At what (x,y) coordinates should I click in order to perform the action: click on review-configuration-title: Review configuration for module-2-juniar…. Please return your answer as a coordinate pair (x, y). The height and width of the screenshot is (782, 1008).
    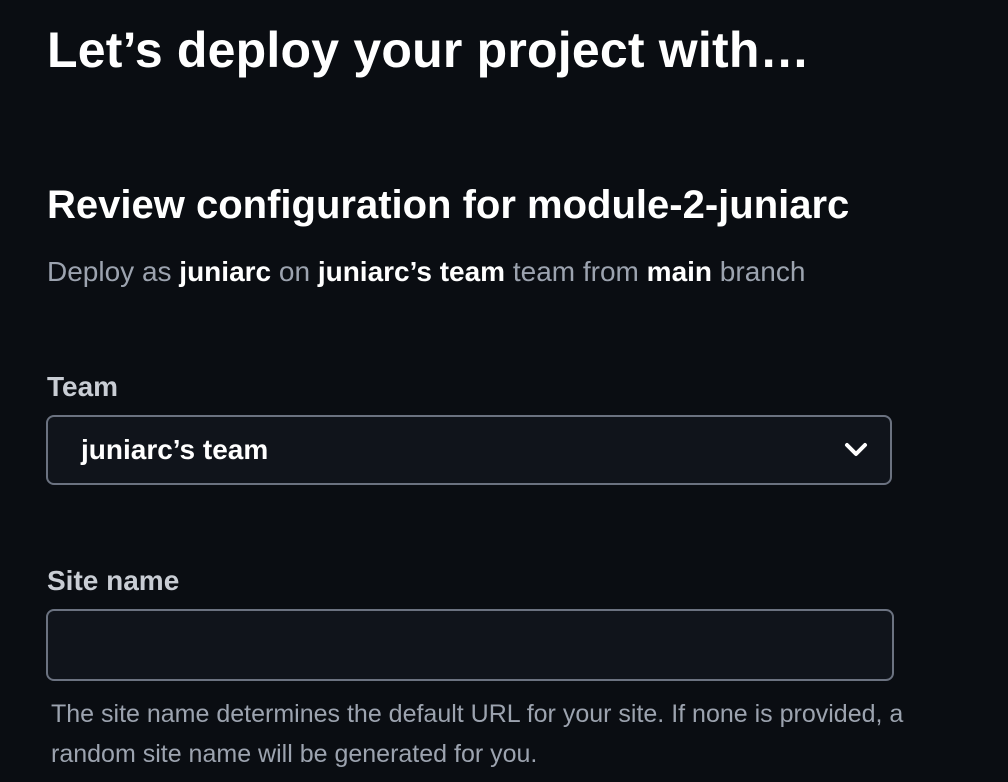
    Looking at the image, I should click on (448, 205).